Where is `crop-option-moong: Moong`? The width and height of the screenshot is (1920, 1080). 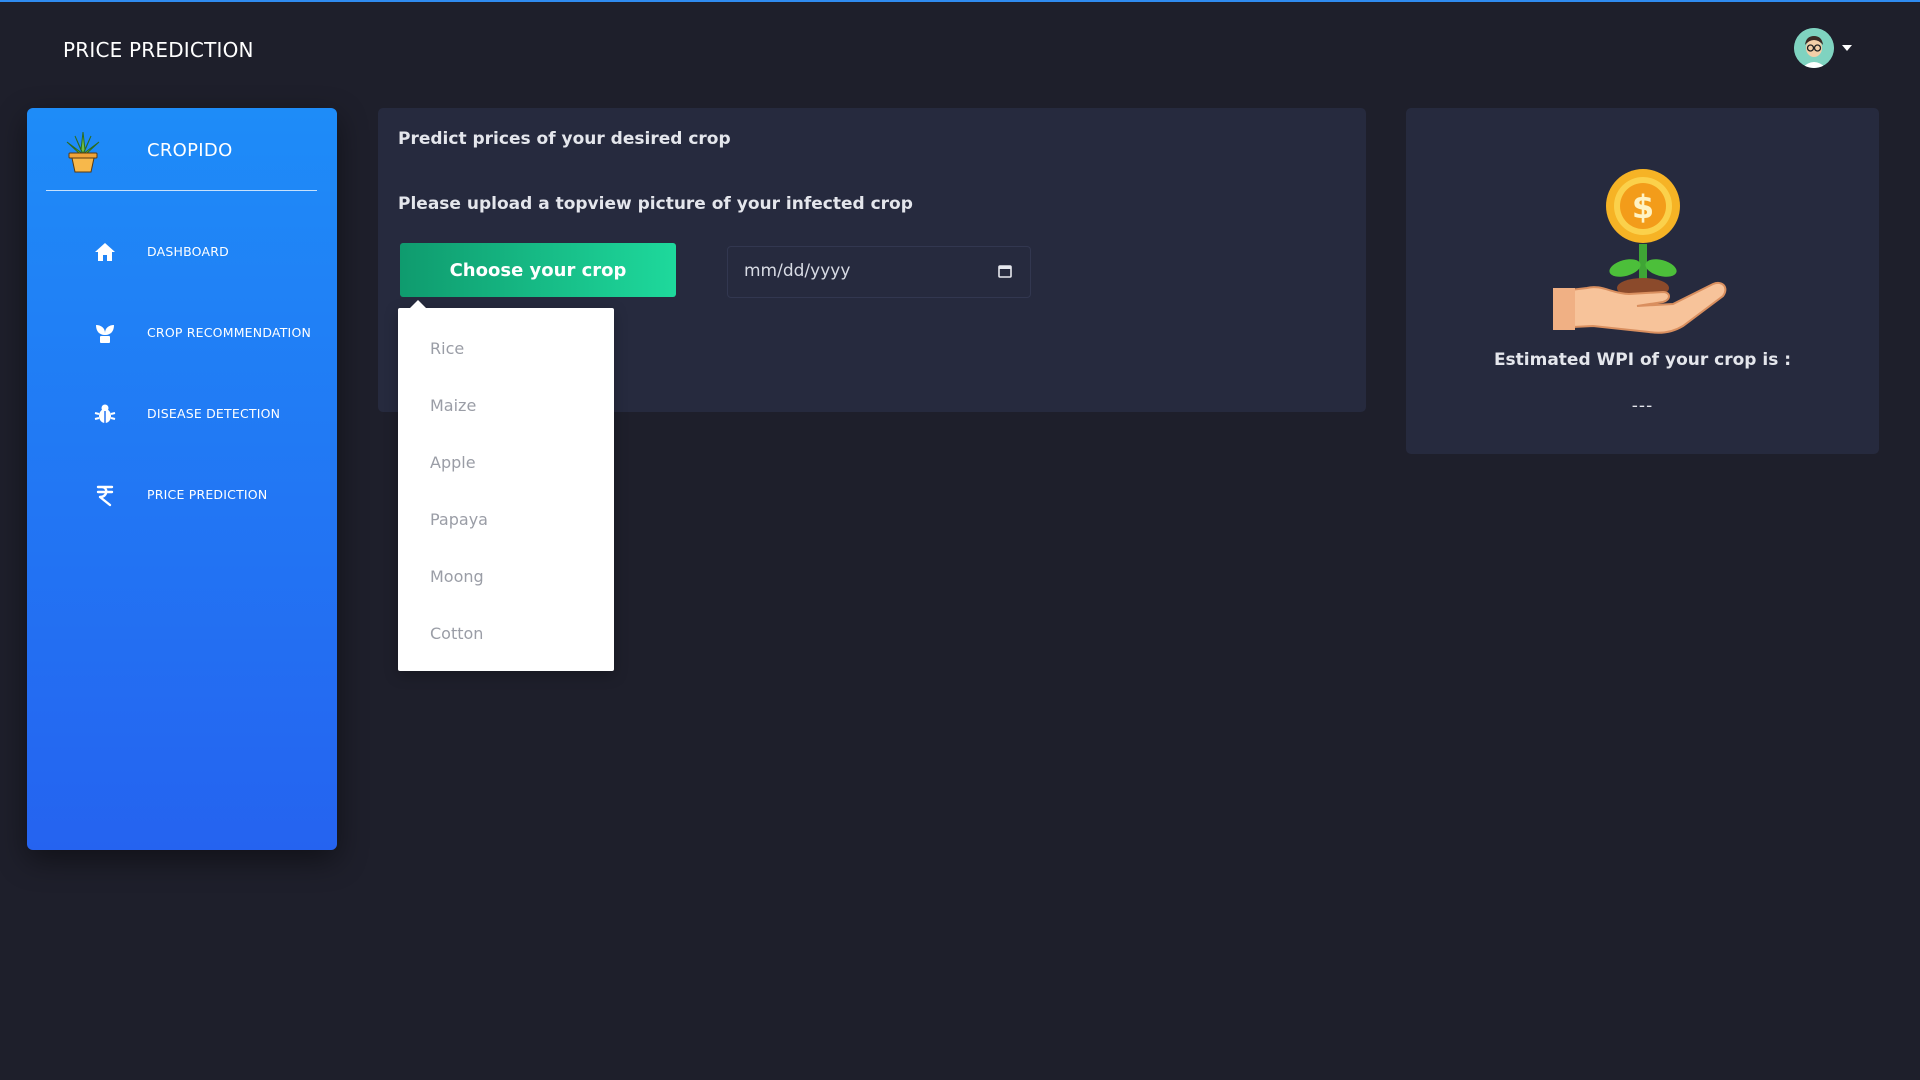 crop-option-moong: Moong is located at coordinates (506, 576).